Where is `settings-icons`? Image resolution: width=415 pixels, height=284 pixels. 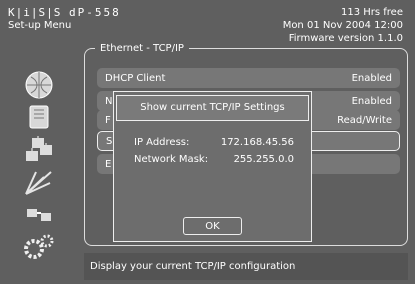 settings-icons is located at coordinates (39, 173).